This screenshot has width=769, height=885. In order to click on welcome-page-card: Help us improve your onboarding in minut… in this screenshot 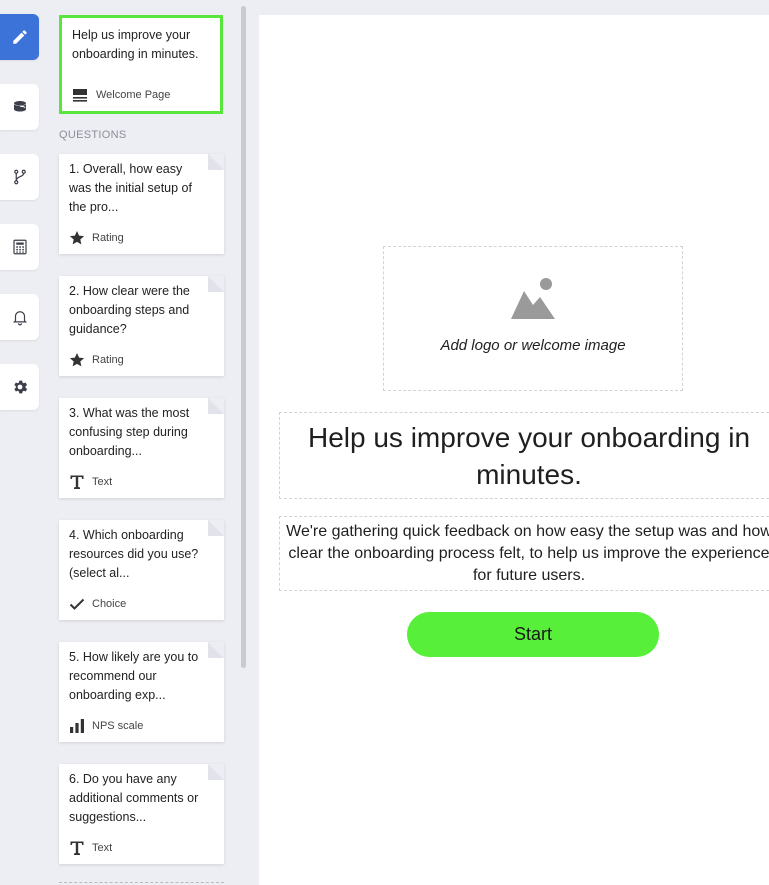, I will do `click(141, 64)`.